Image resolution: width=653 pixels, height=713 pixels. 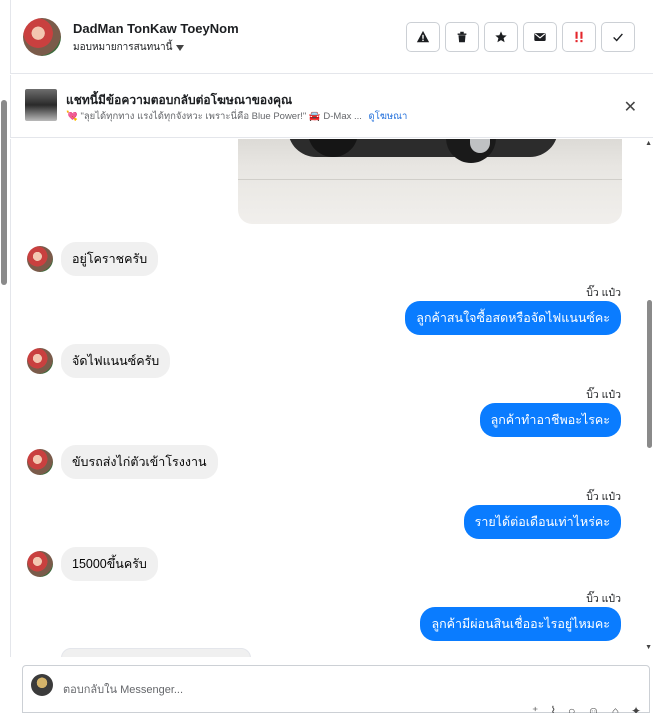 What do you see at coordinates (615, 708) in the screenshot?
I see `like-icon: ⌂` at bounding box center [615, 708].